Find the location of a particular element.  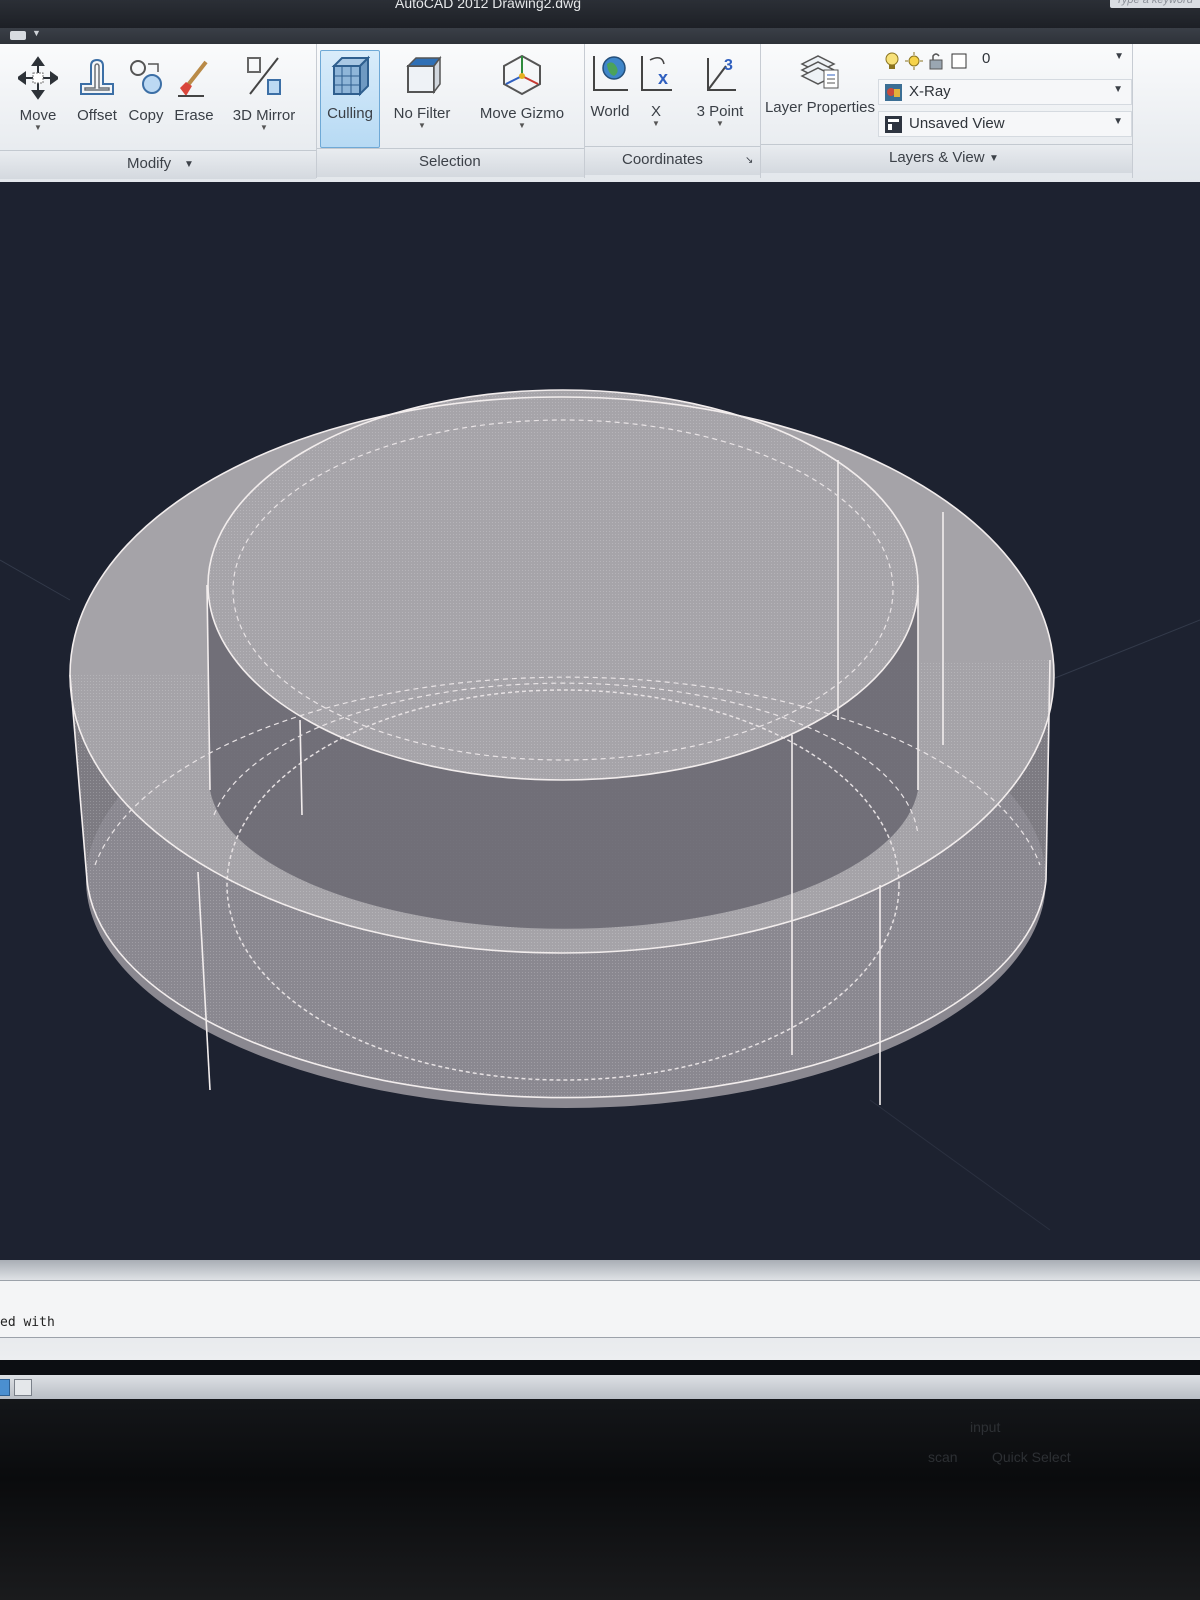

layout-icon is located at coordinates (23, 1387).